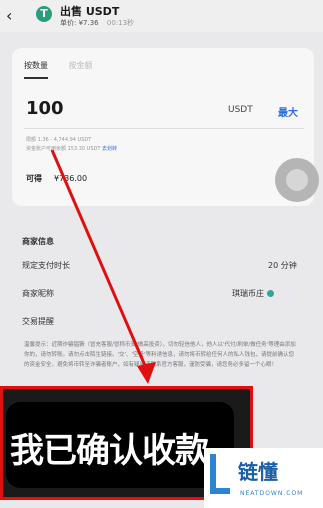 Image resolution: width=323 pixels, height=508 pixels. I want to click on logo-subtitle: NEATDOWN.COM, so click(272, 493).